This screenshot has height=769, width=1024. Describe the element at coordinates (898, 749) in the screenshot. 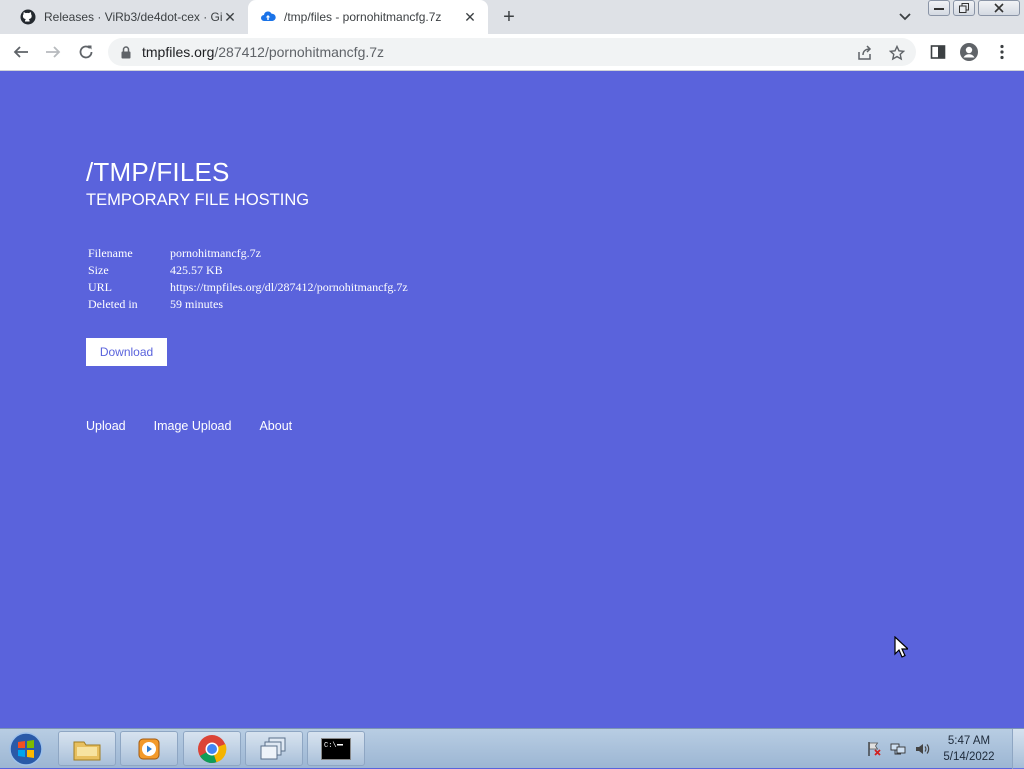

I see `network-icon` at that location.